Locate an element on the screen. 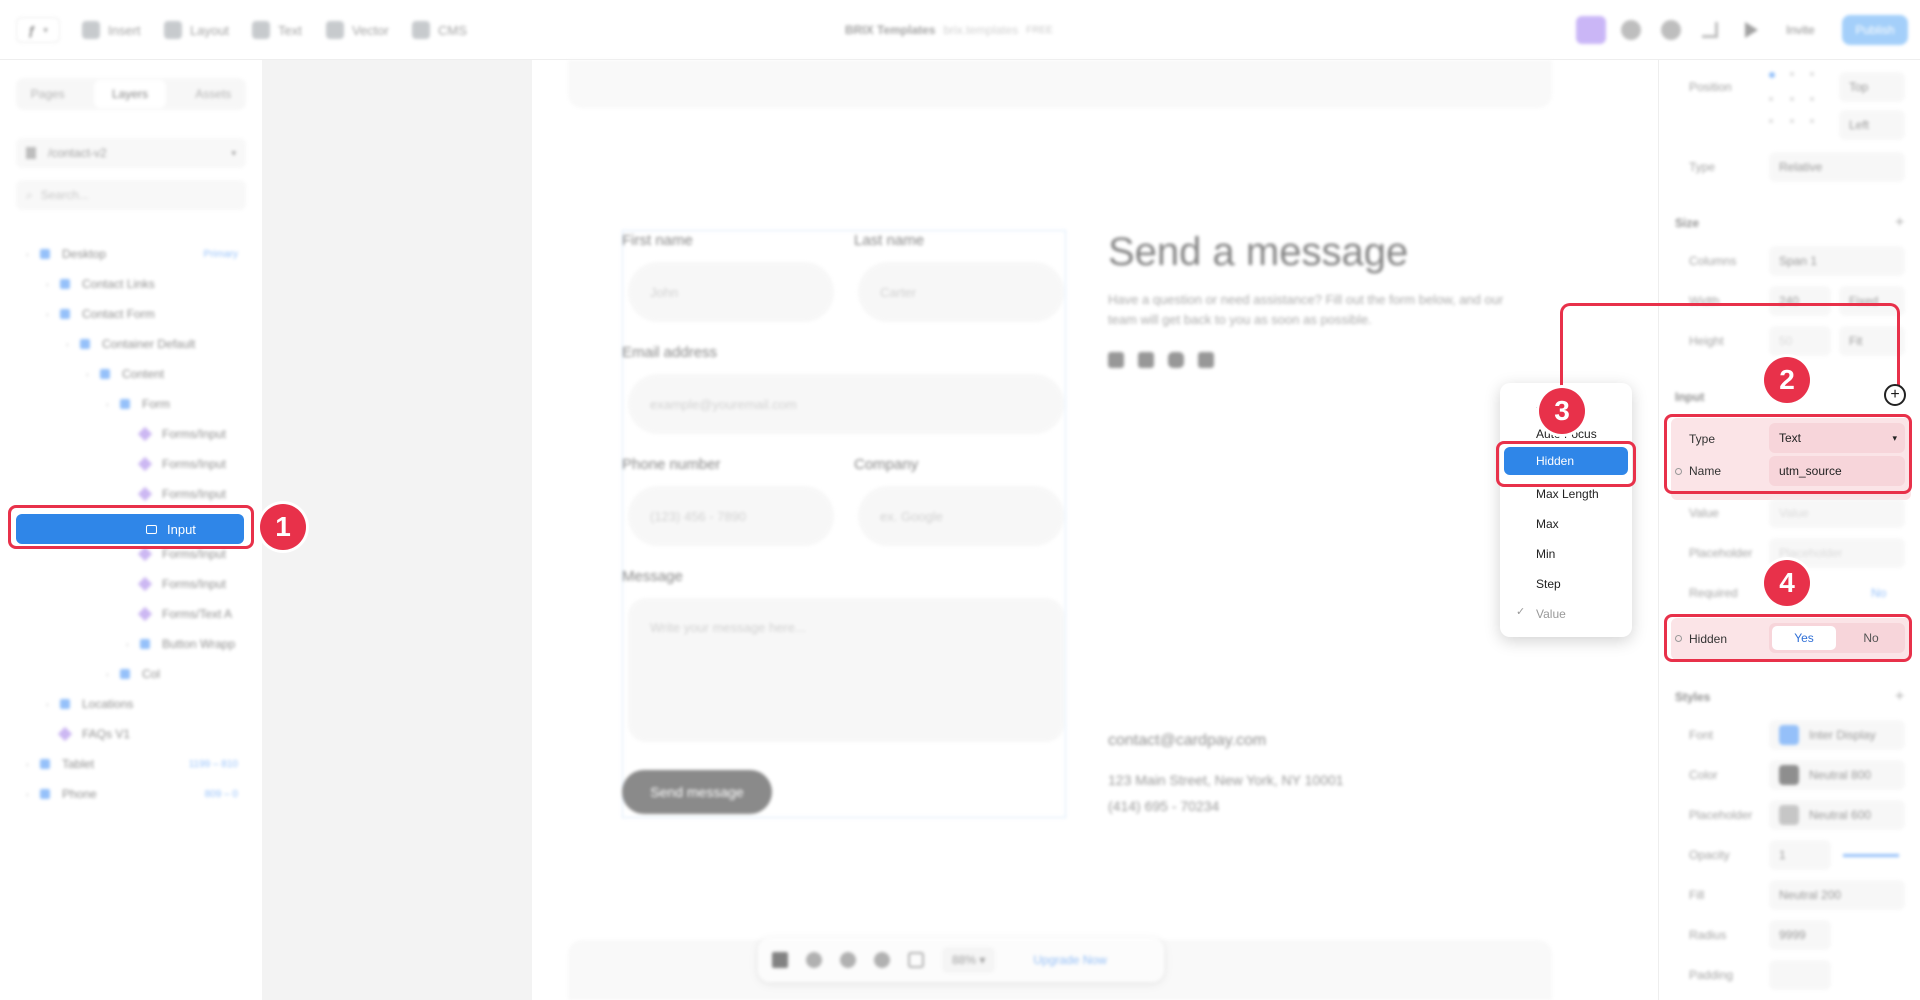  upgrade-link: Upgrade Now is located at coordinates (1069, 960).